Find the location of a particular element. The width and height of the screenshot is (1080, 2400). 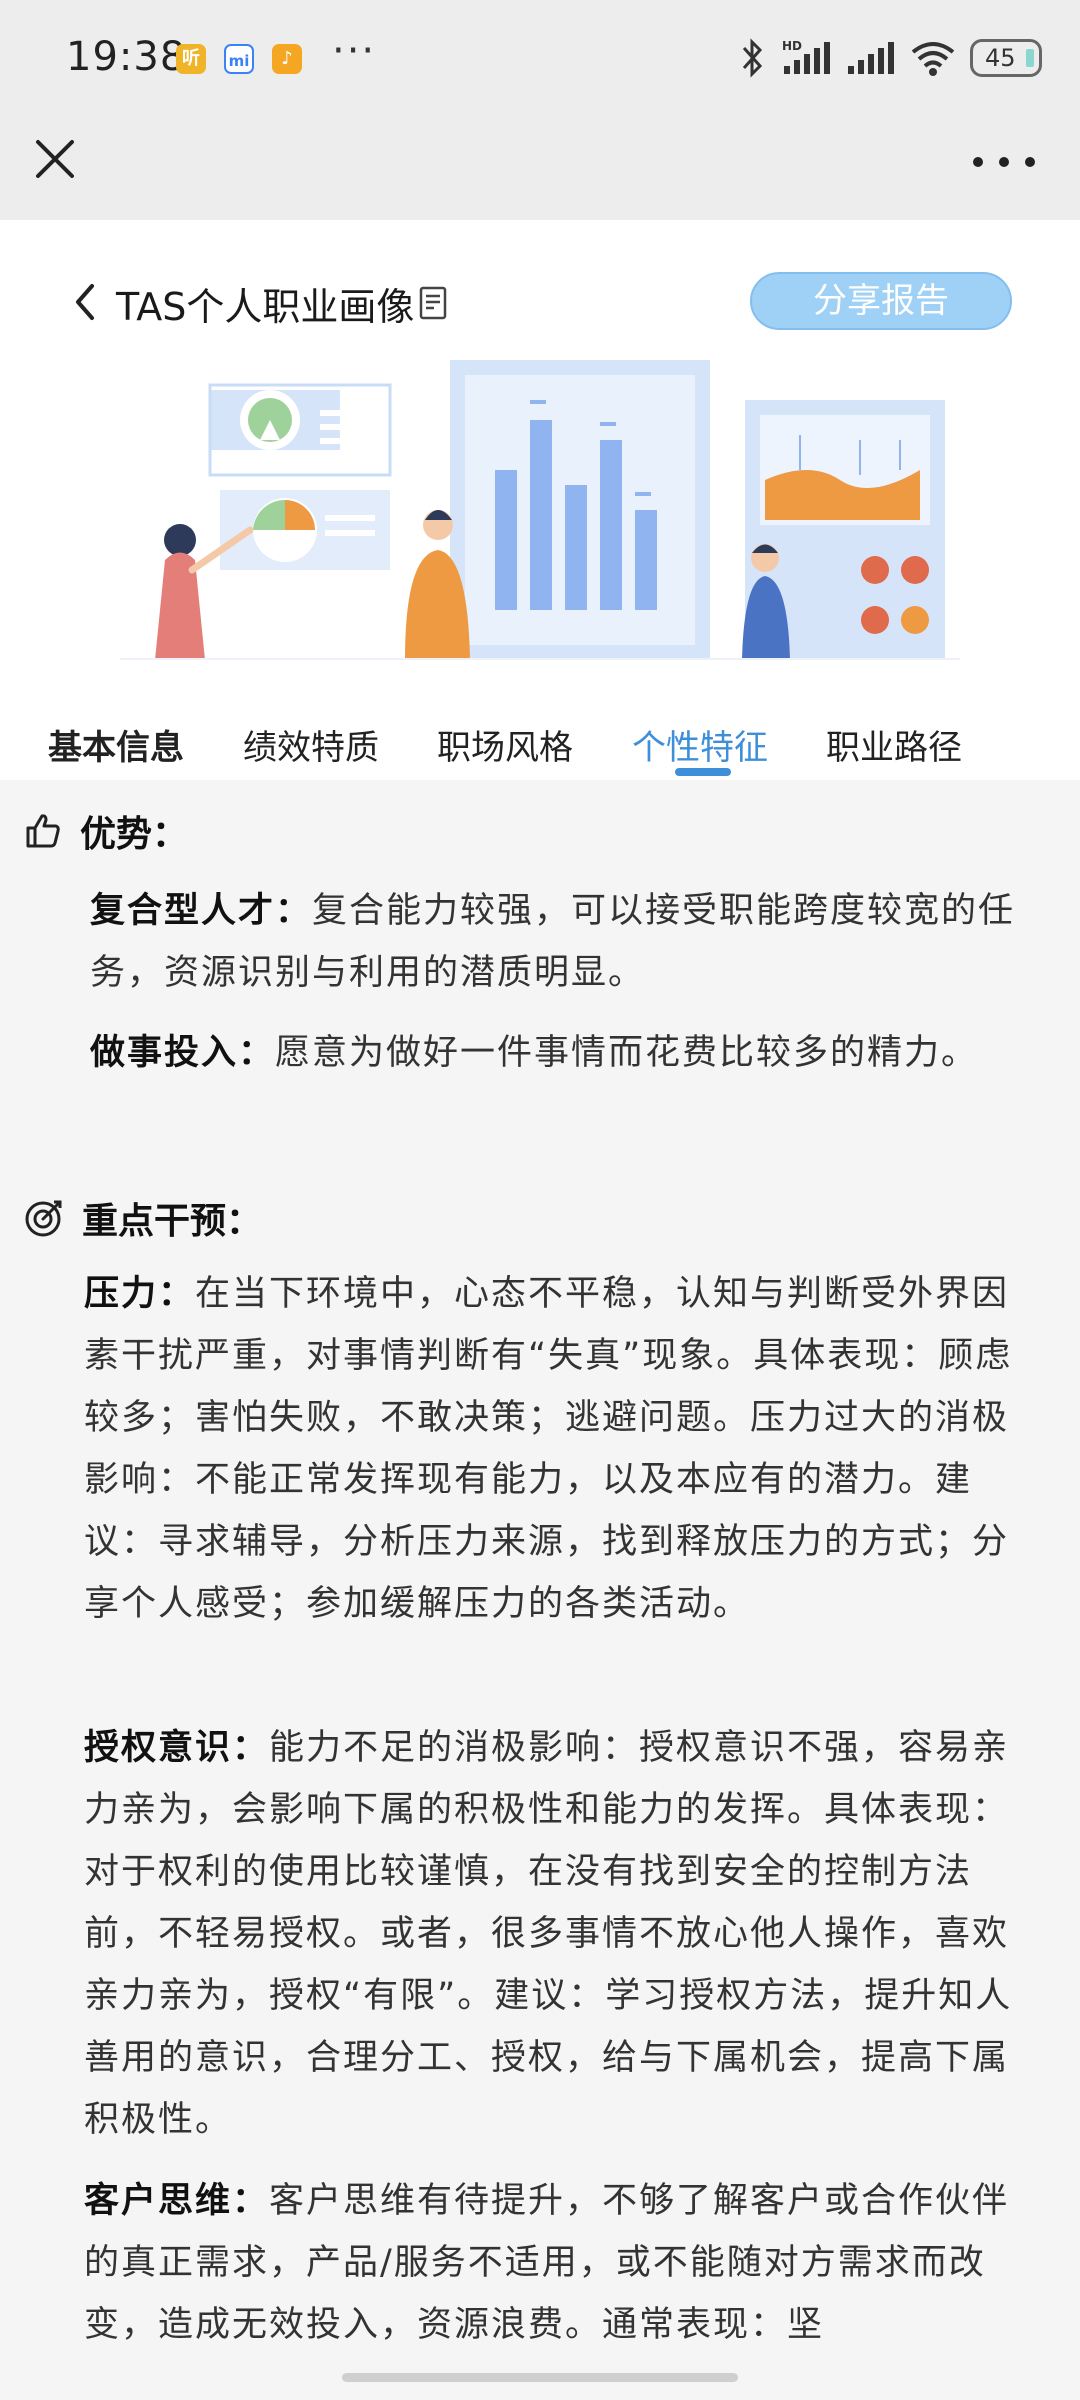

document-icon is located at coordinates (433, 303).